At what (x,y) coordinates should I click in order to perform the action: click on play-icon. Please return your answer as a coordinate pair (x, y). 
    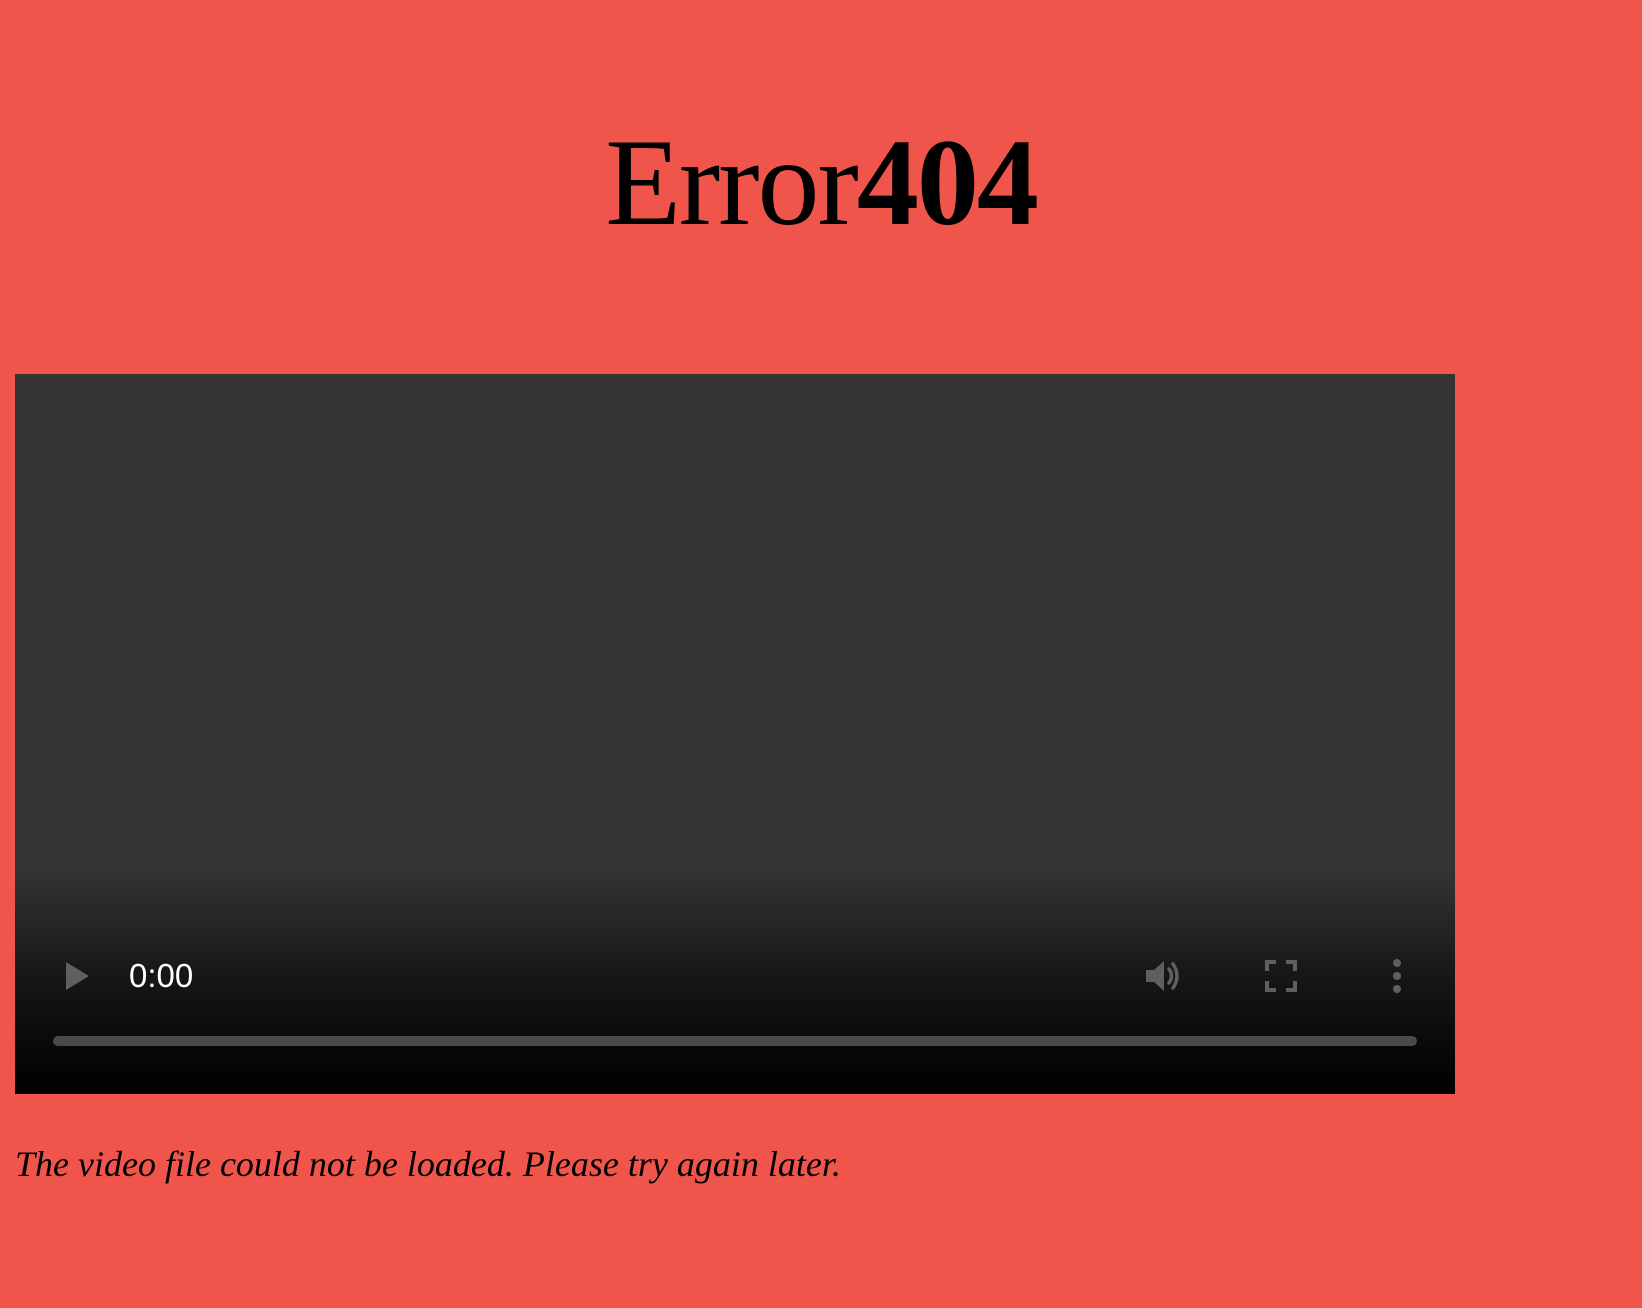
    Looking at the image, I should click on (77, 976).